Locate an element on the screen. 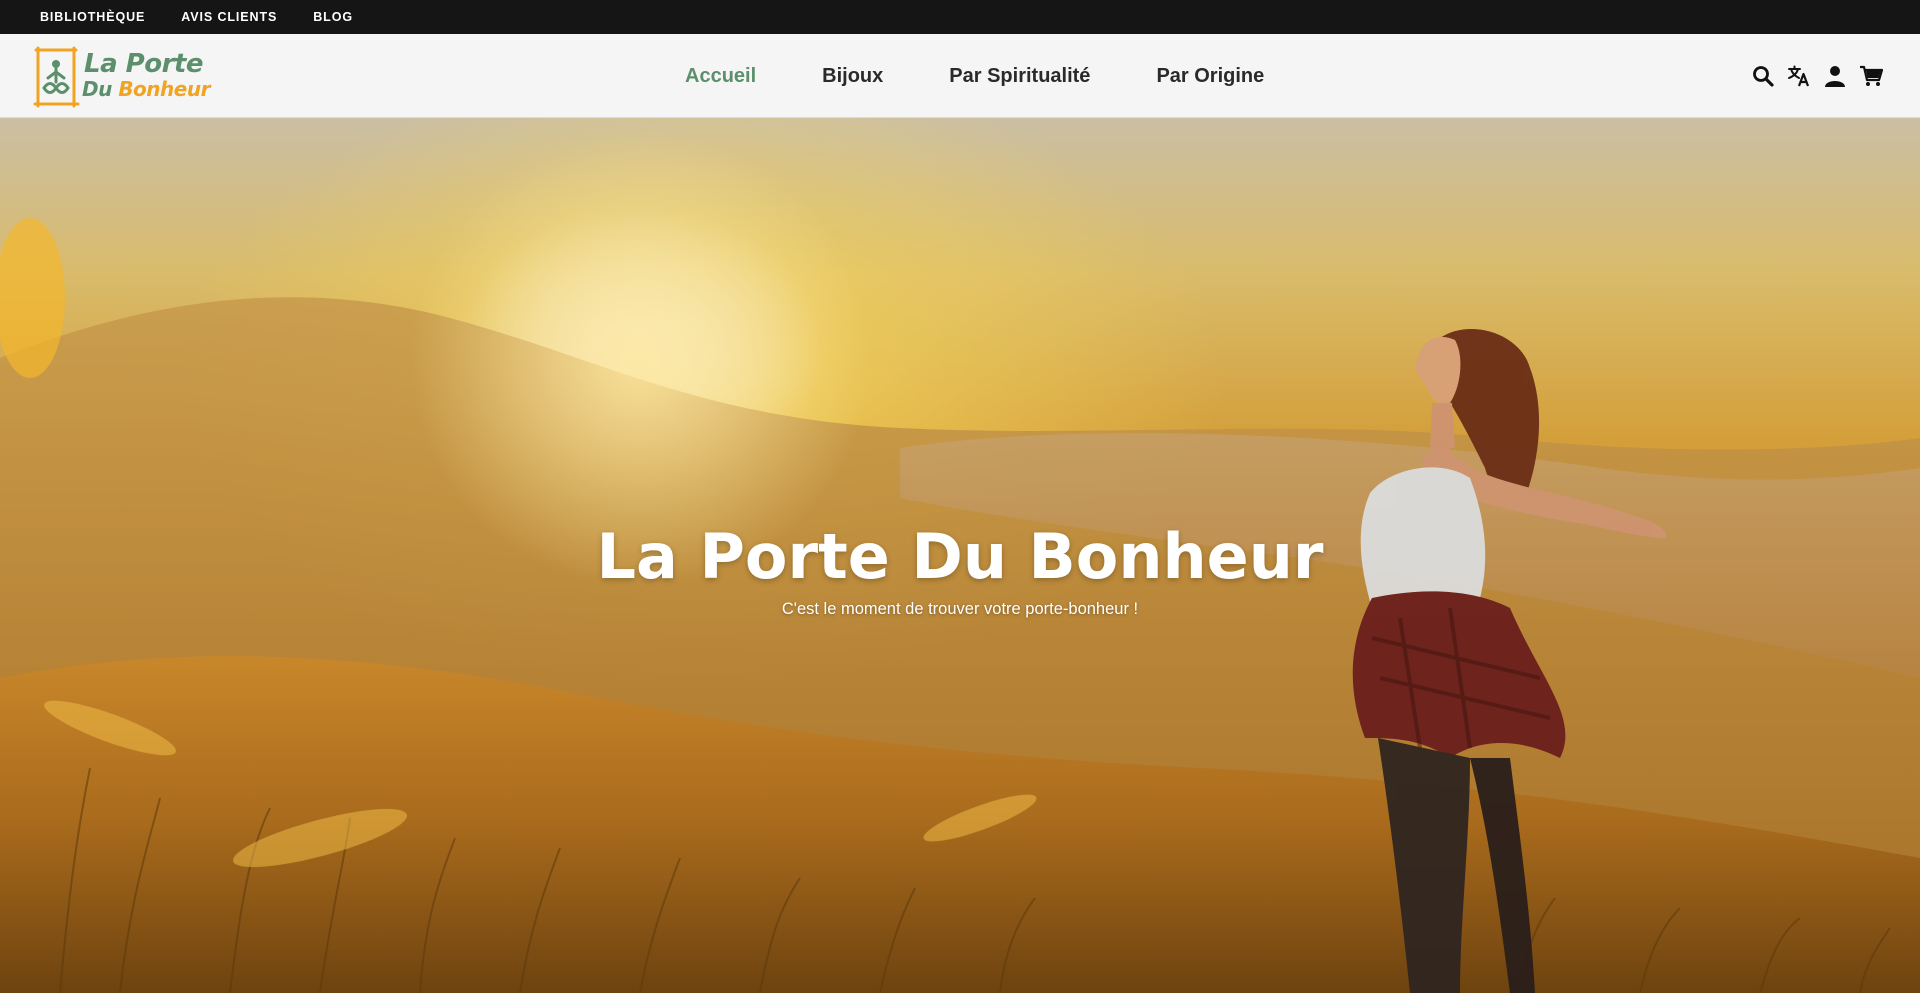  nav-item-par-spiritualite: Par Spiritualité is located at coordinates (1019, 76).